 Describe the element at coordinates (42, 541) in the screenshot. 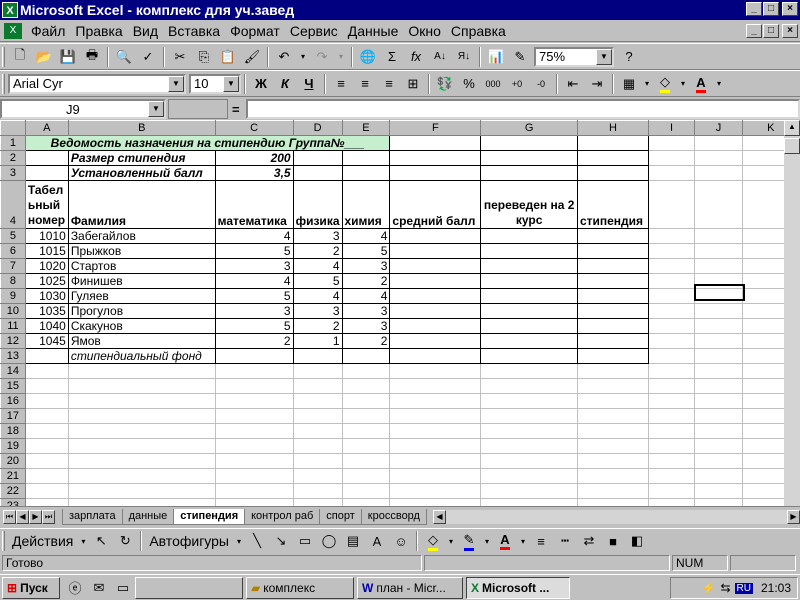

I see `actions-menu: Действия` at that location.